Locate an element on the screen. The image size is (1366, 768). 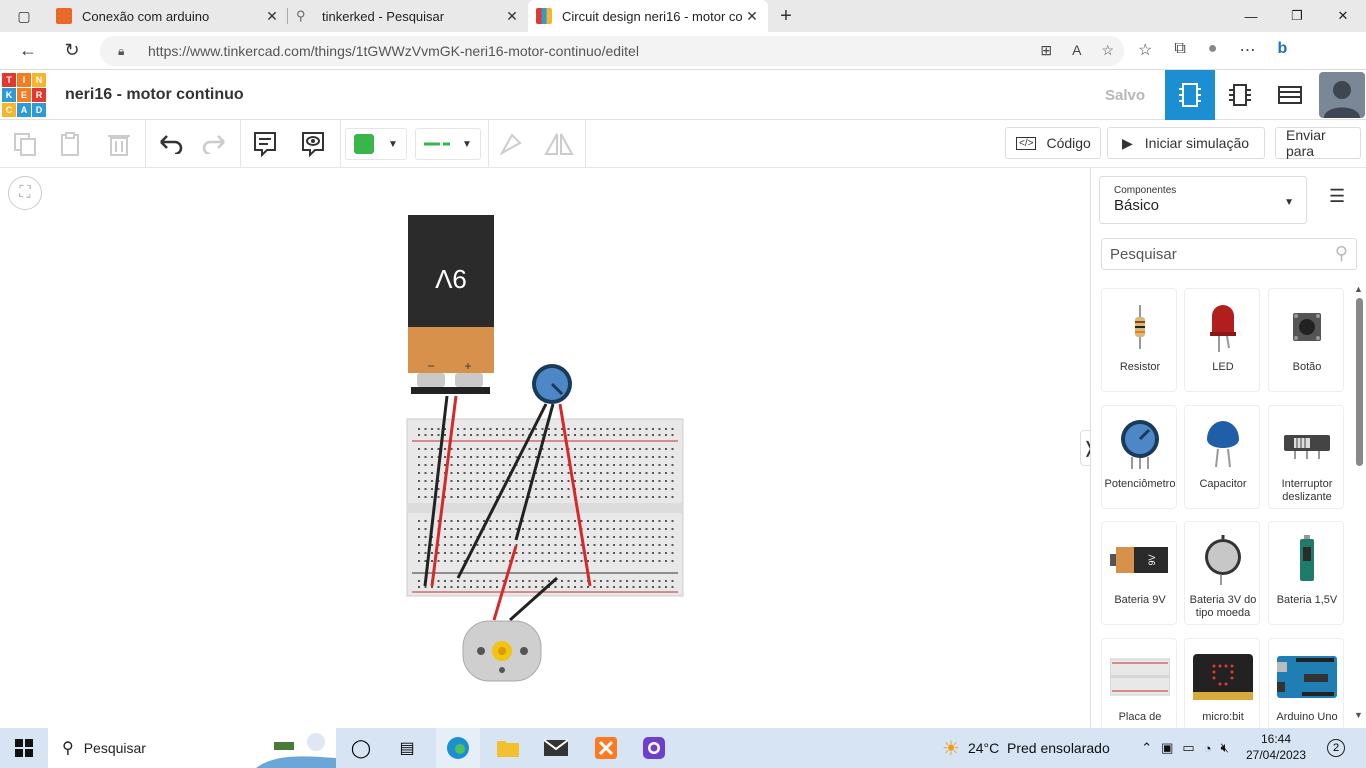
refresh-icon: ↻ is located at coordinates (72, 50).